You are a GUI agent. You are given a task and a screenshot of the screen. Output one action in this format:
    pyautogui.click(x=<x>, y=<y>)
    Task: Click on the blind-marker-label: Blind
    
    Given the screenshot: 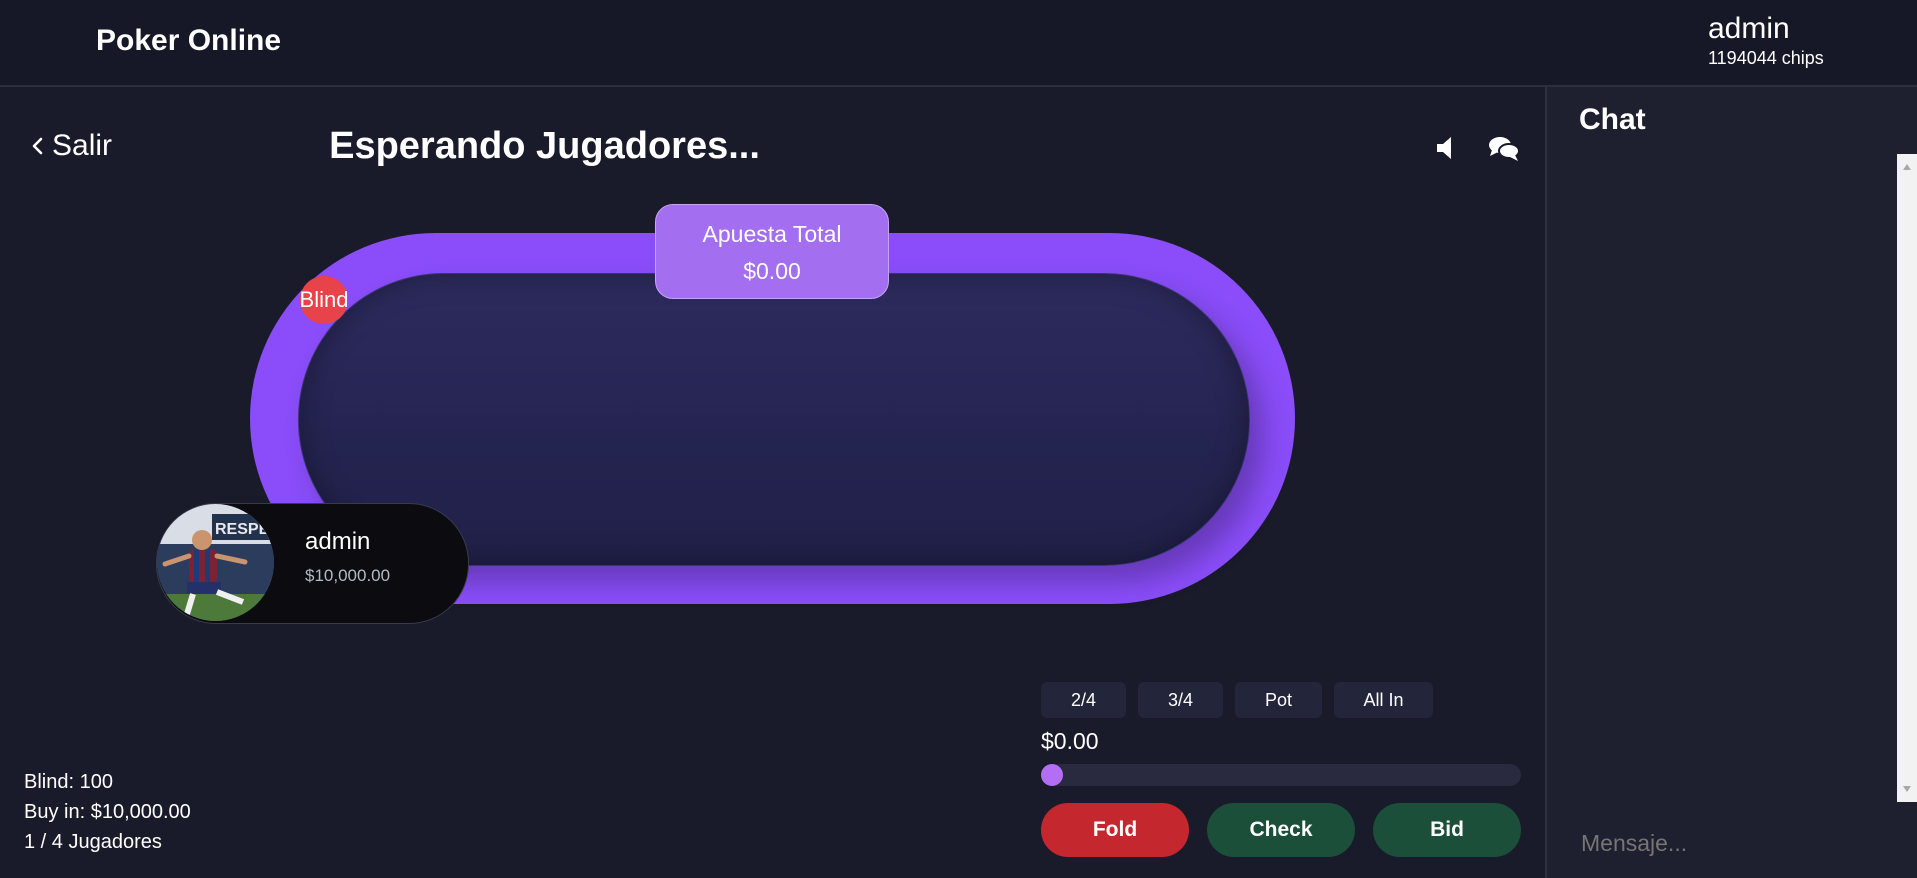 What is the action you would take?
    pyautogui.click(x=324, y=299)
    